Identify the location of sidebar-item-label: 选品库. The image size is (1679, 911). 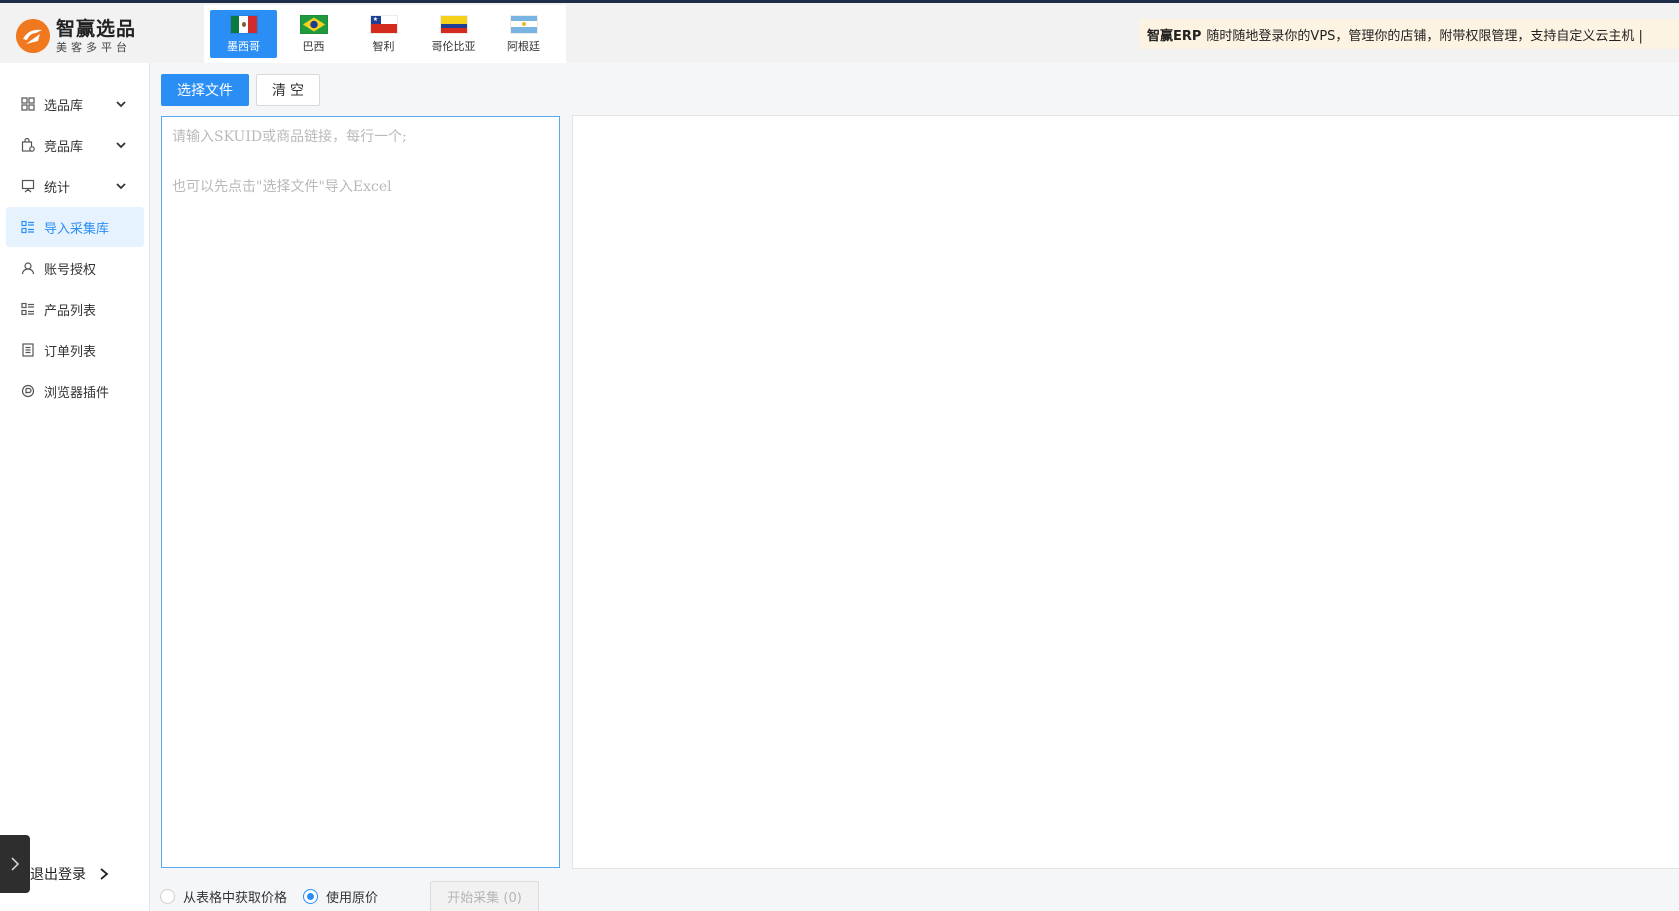
(64, 106).